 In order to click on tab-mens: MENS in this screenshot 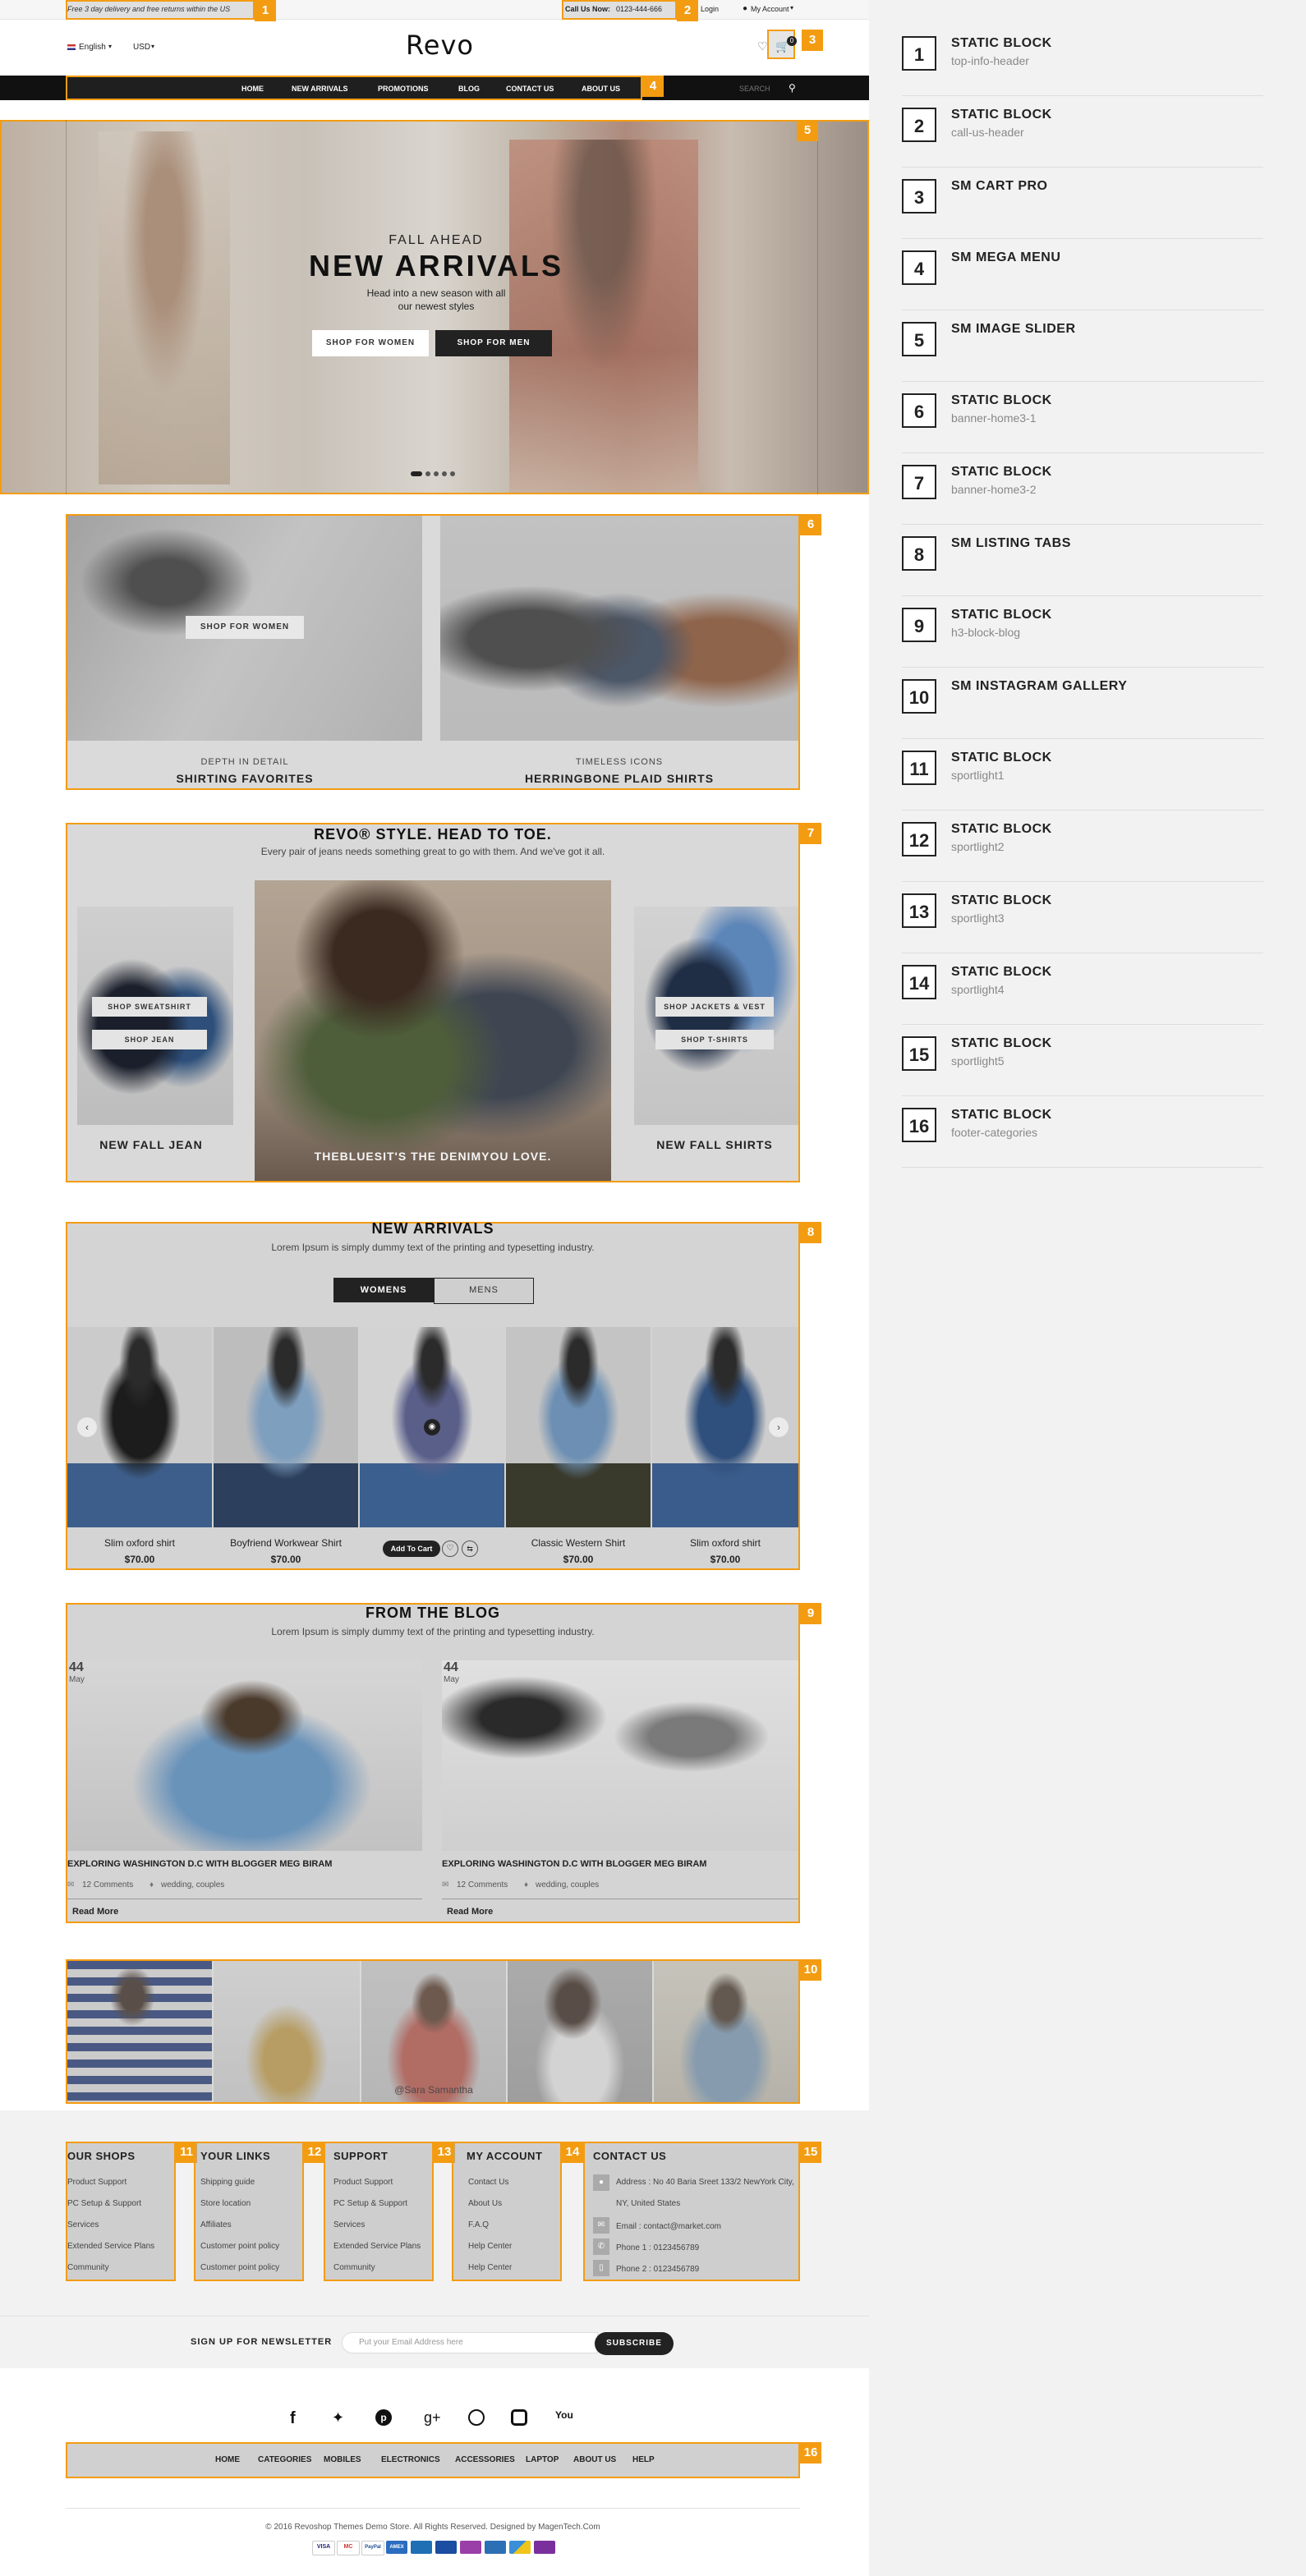, I will do `click(484, 1291)`.